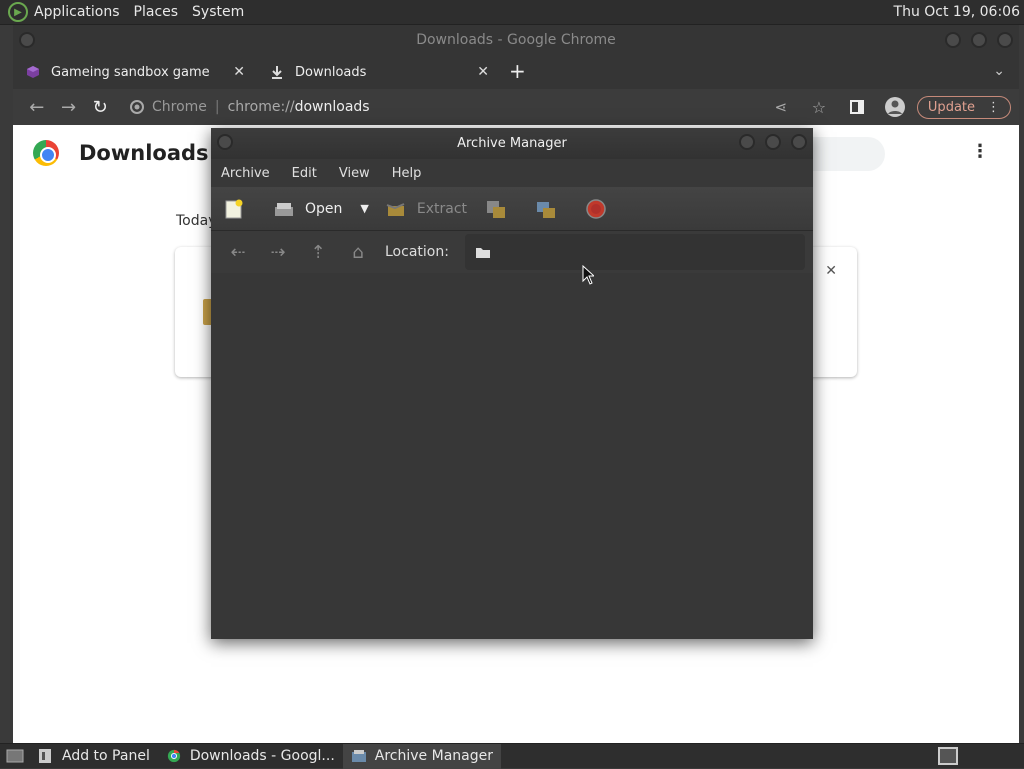 This screenshot has width=1024, height=769. I want to click on up-arrow-icon: ⇡, so click(318, 252).